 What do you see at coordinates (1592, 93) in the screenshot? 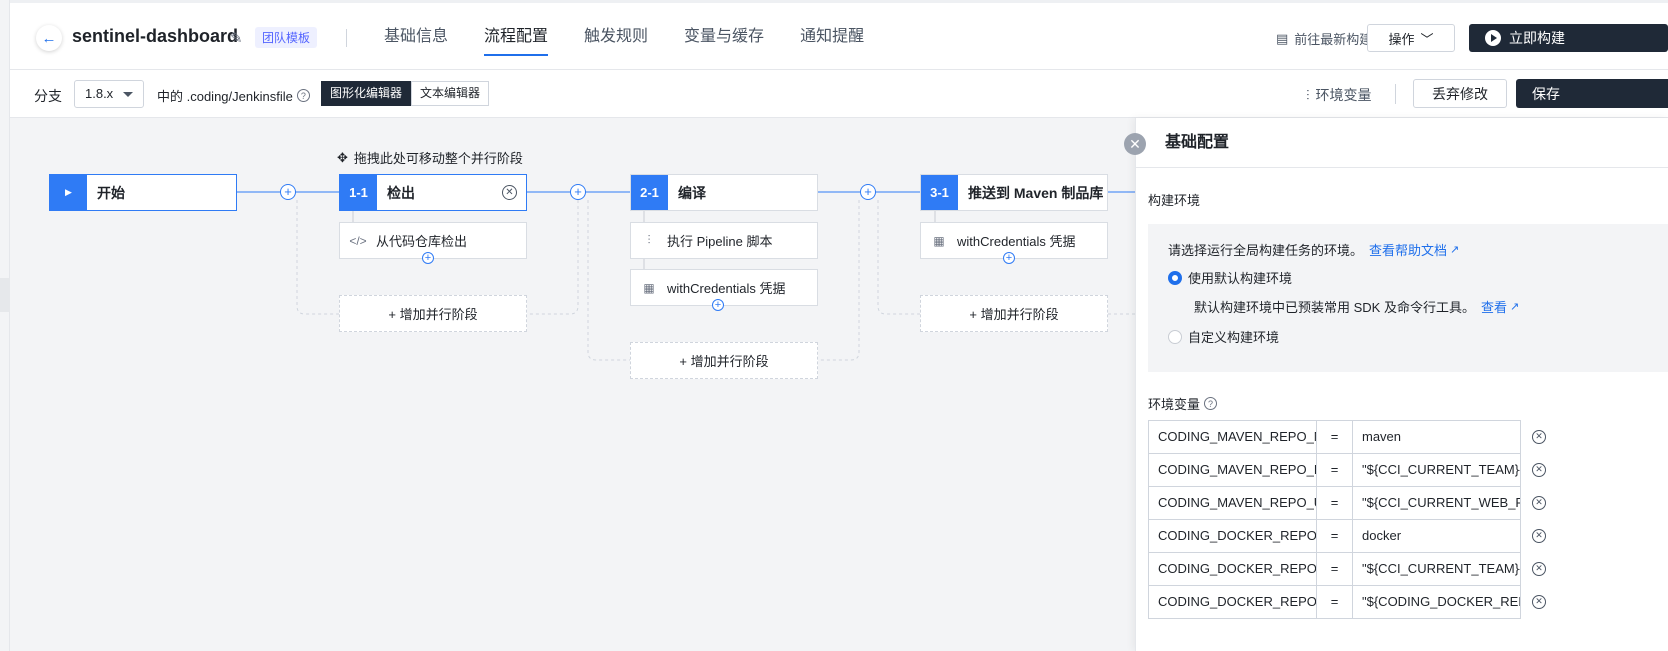
I see `save-button: 保存` at bounding box center [1592, 93].